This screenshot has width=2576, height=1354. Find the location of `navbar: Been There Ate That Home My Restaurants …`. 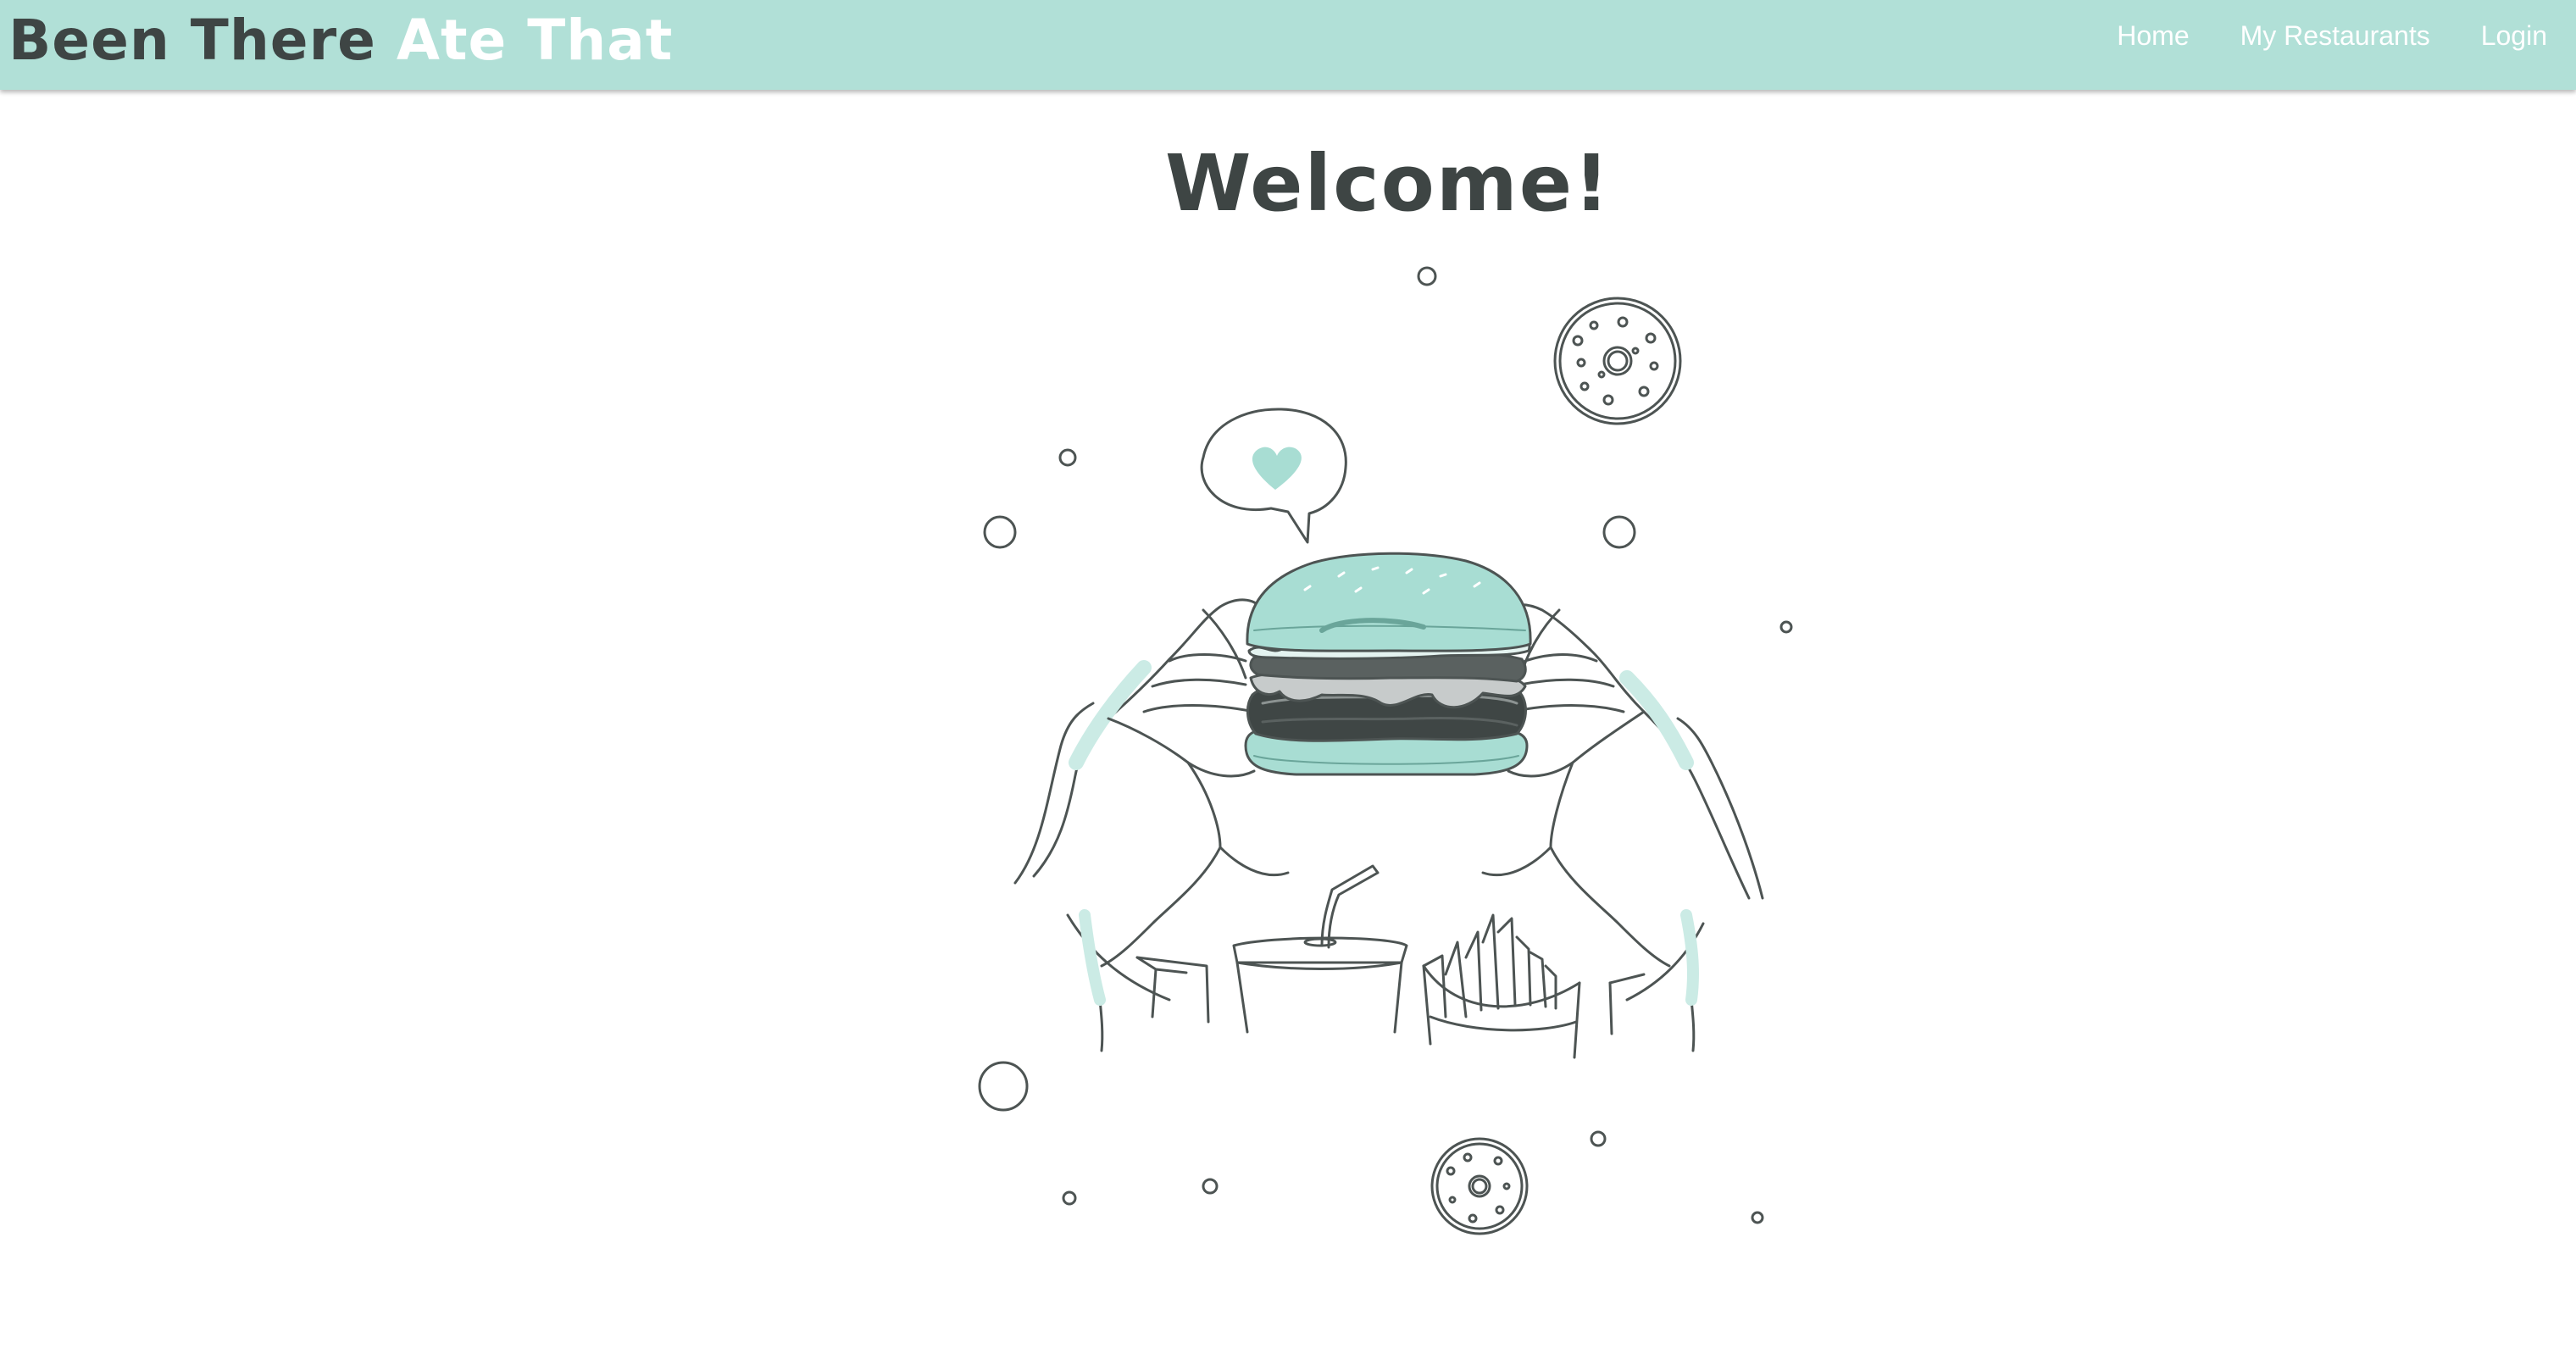

navbar: Been There Ate That Home My Restaurants … is located at coordinates (1288, 45).